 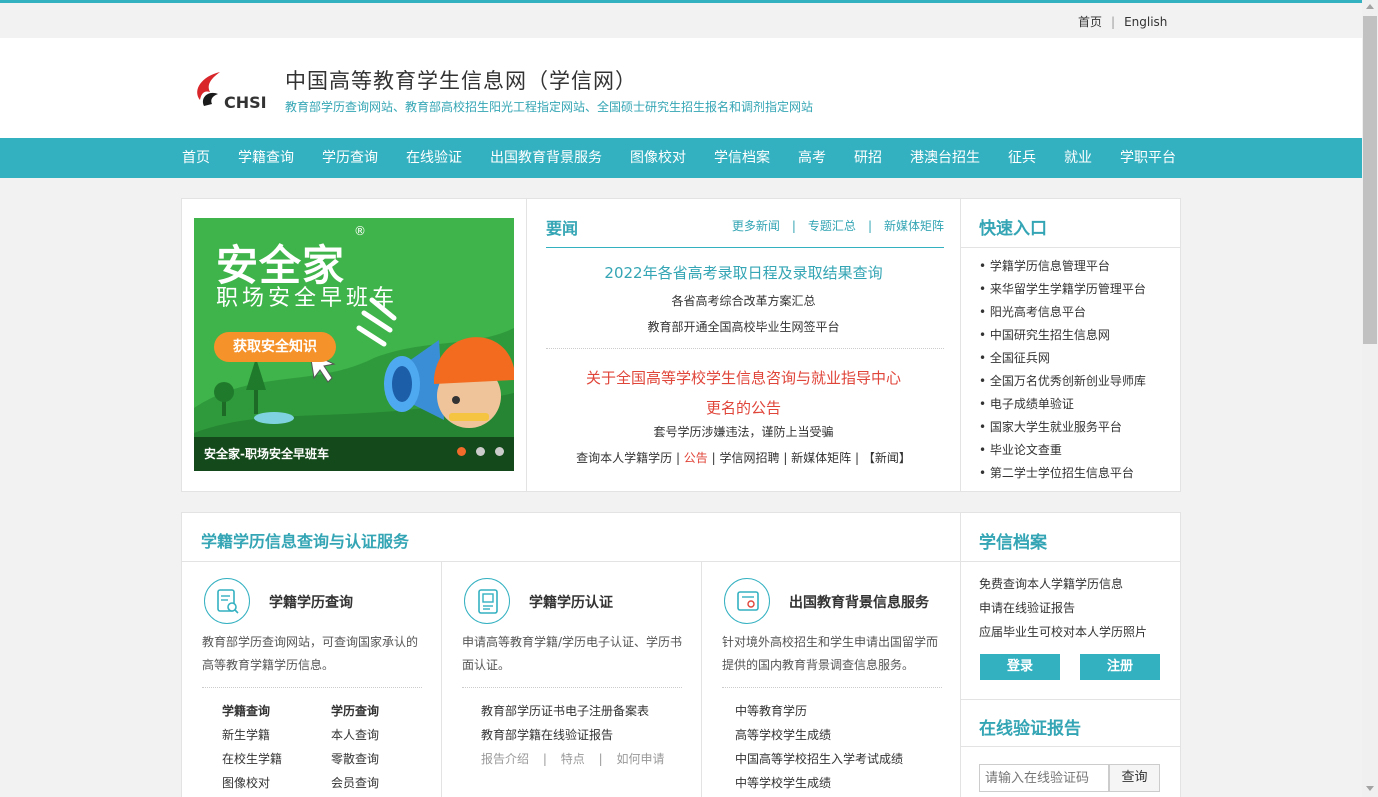 I want to click on report-intro-link: 报告介绍, so click(x=505, y=759).